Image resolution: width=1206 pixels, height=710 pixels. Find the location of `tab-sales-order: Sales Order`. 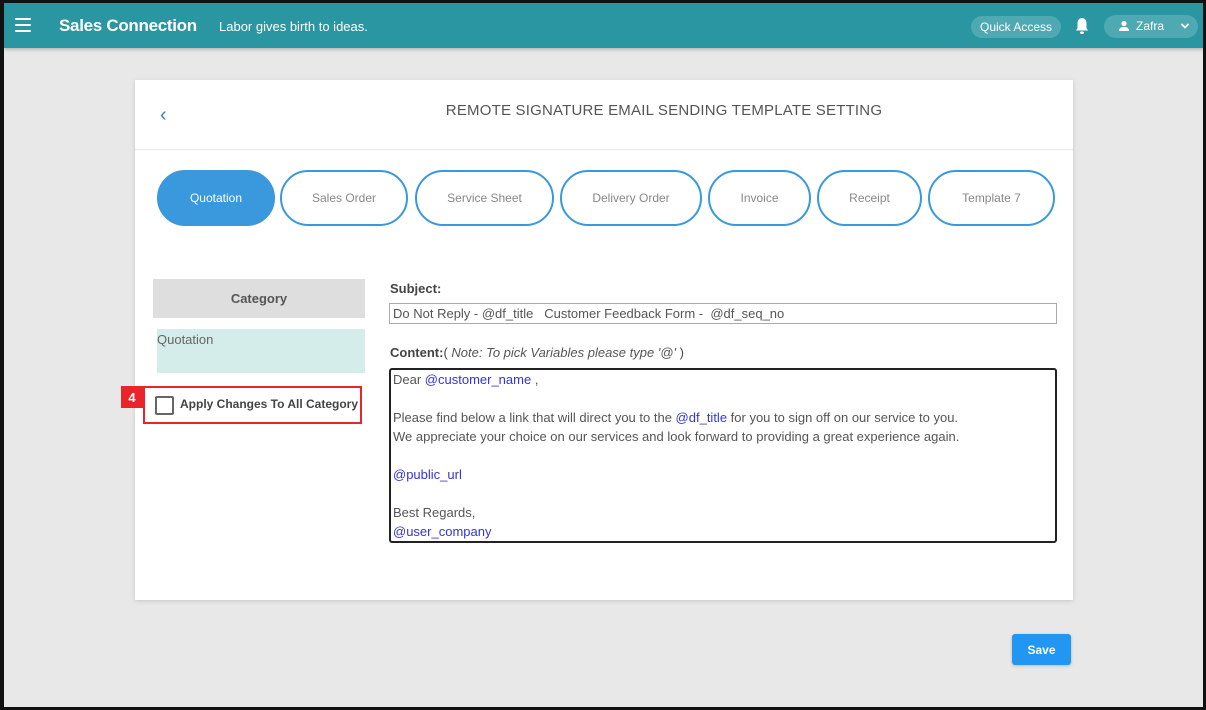

tab-sales-order: Sales Order is located at coordinates (344, 198).